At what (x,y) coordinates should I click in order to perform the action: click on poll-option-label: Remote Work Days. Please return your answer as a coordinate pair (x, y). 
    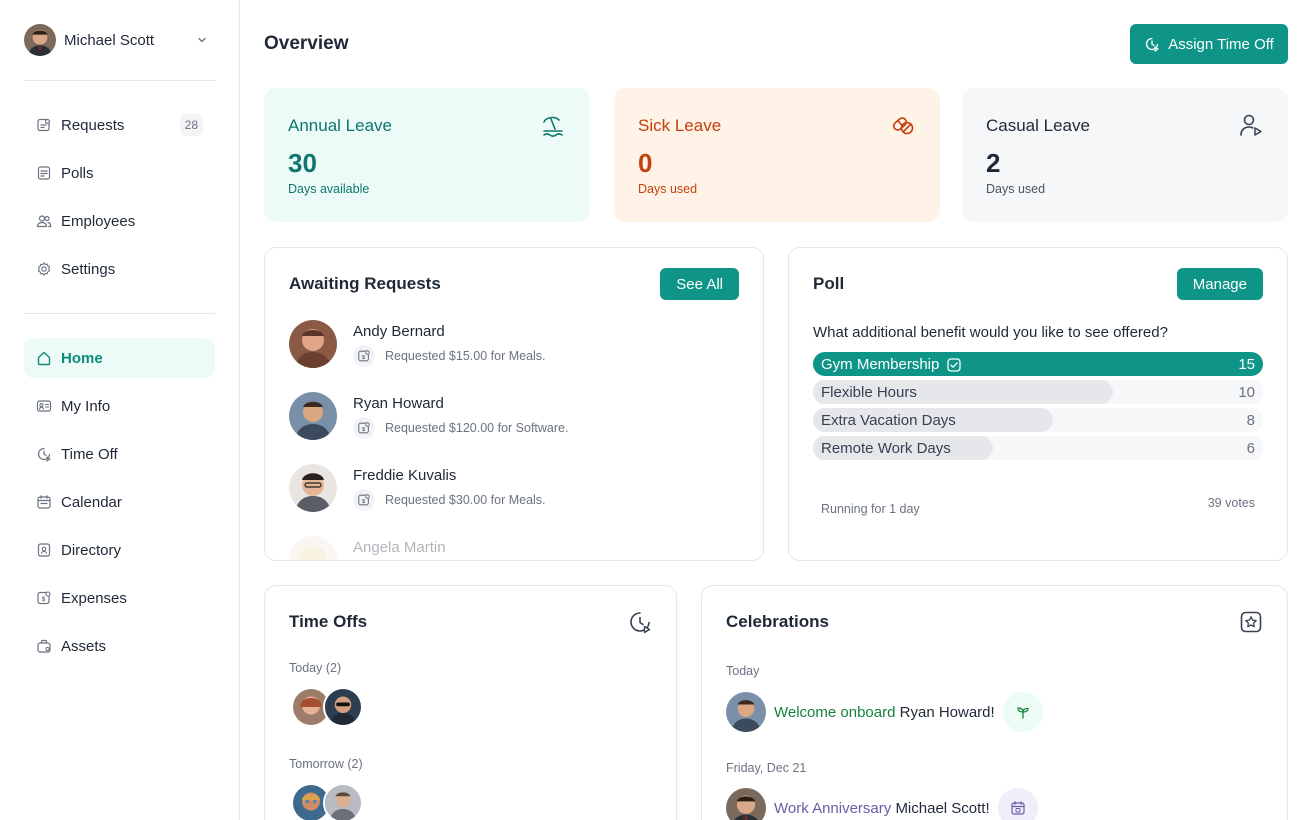
    Looking at the image, I should click on (886, 448).